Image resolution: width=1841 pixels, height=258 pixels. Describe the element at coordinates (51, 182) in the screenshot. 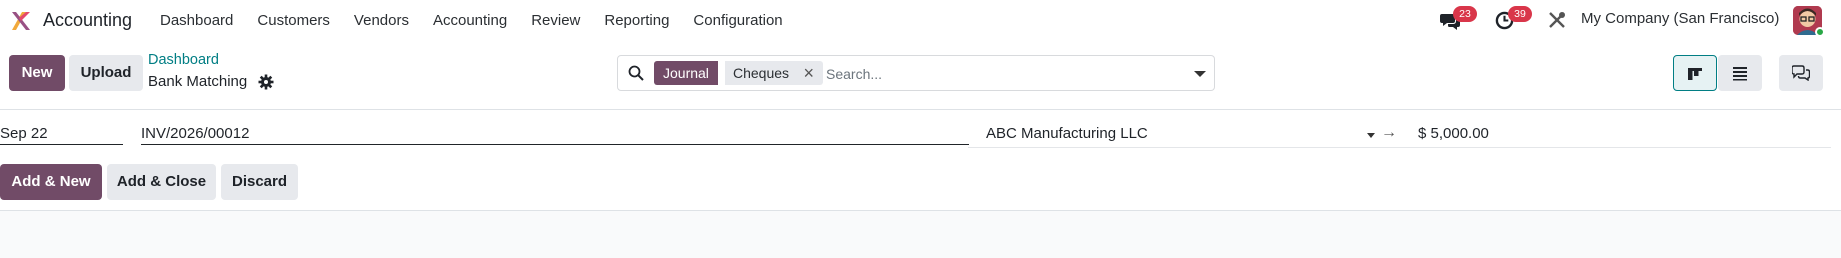

I see `add-and-new-button: Add & New` at that location.